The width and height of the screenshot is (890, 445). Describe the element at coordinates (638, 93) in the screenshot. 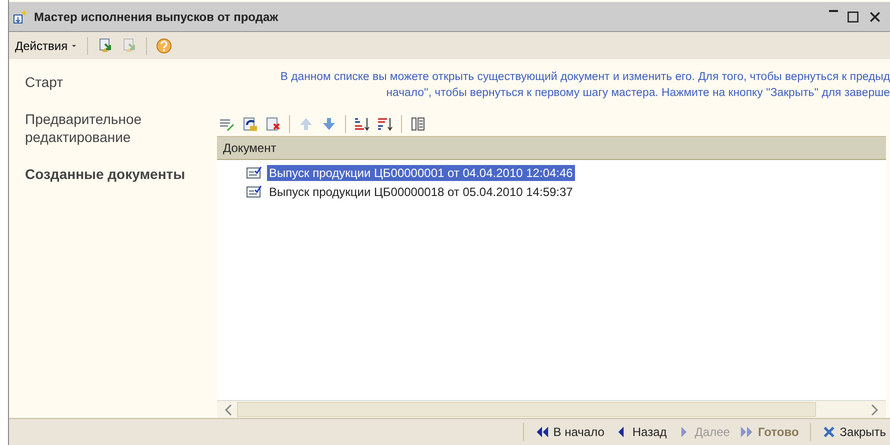

I see `info-text: начало'', чтобы вернуться к первому шагу мастера. Нажмите на кнопку ''Закрыть'' для заверше` at that location.